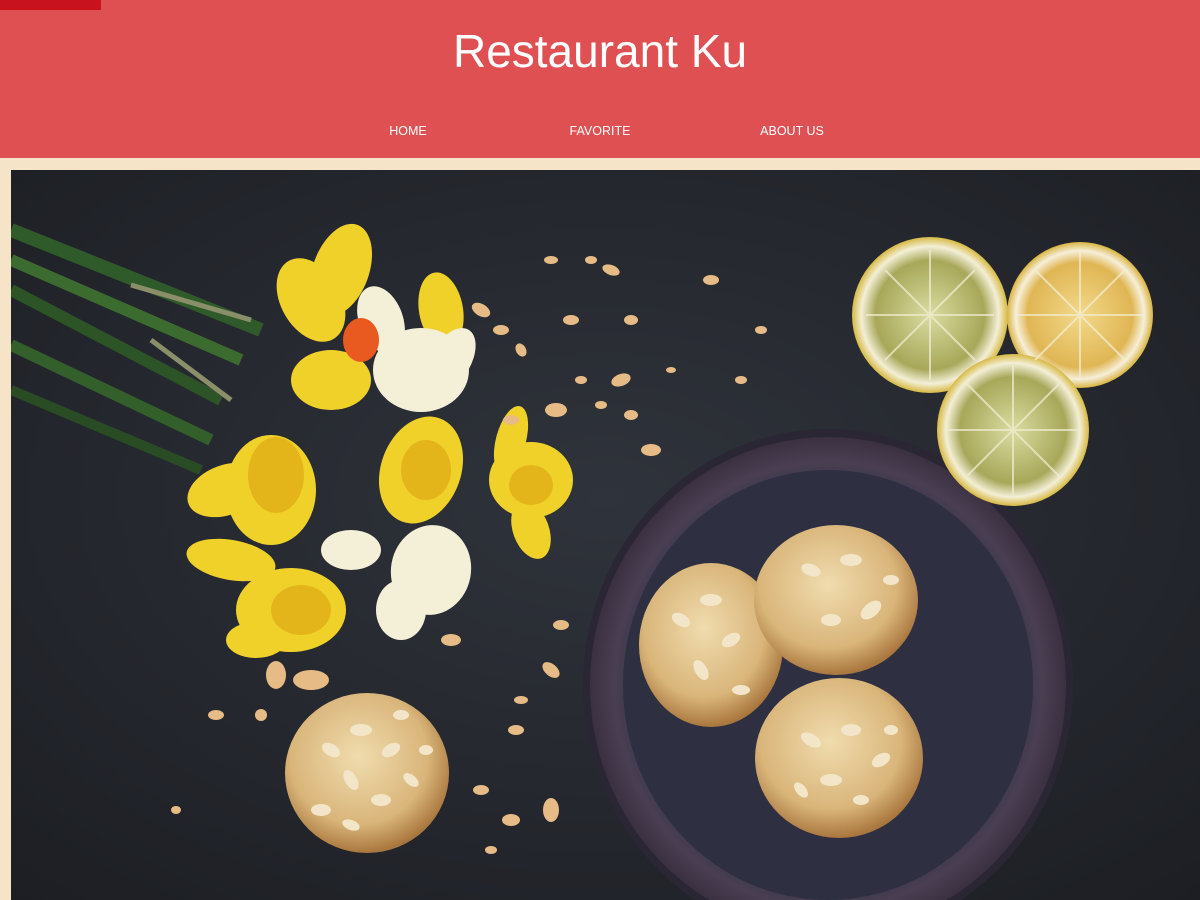 The image size is (1200, 900). Describe the element at coordinates (367, 773) in the screenshot. I see `cookie-icon` at that location.